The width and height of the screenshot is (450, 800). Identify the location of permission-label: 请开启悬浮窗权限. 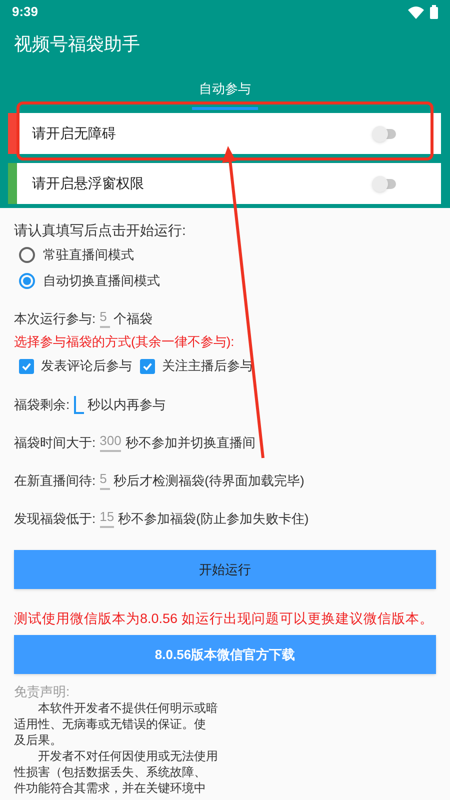
(88, 183).